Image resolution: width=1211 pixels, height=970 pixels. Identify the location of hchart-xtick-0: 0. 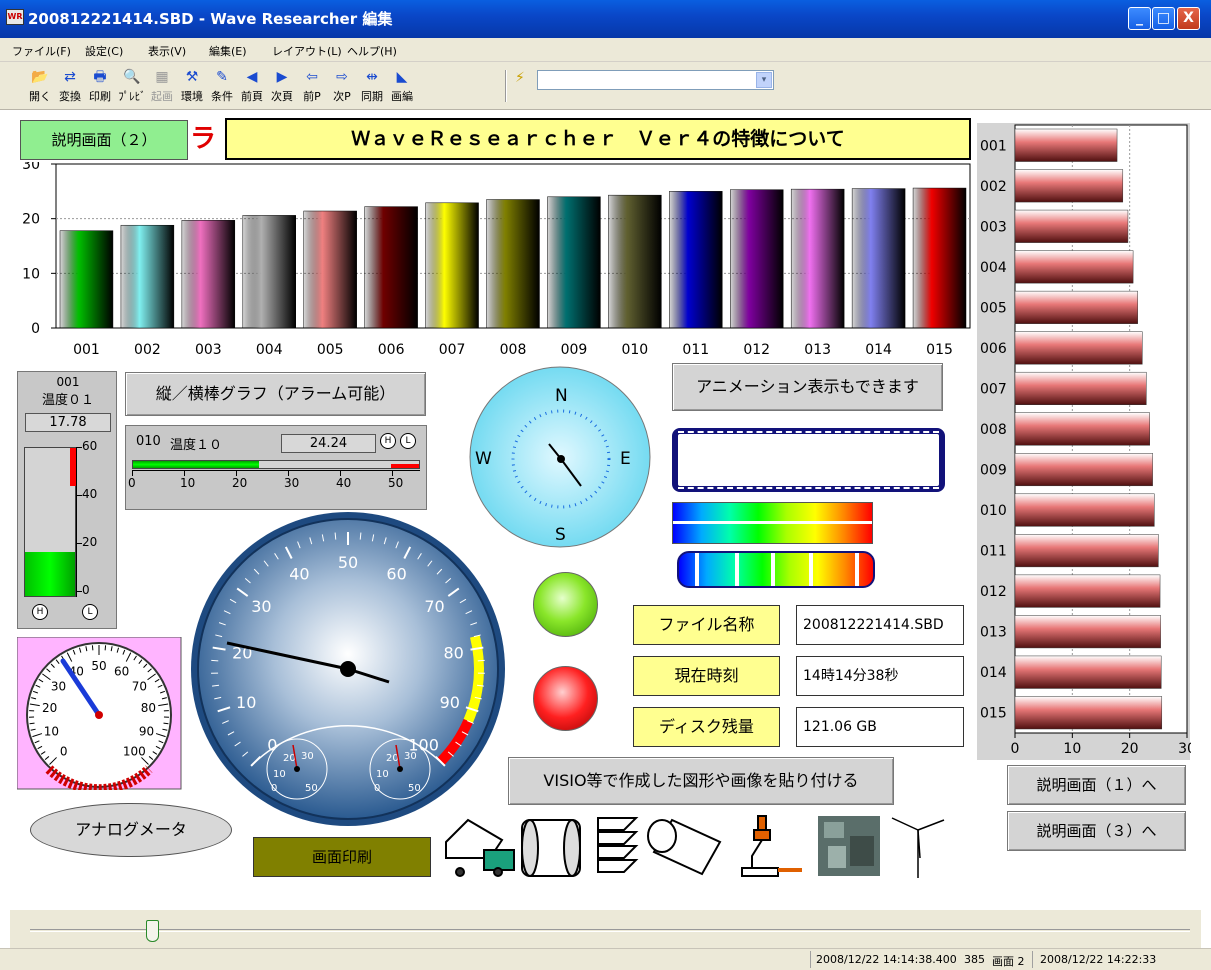
(1015, 749).